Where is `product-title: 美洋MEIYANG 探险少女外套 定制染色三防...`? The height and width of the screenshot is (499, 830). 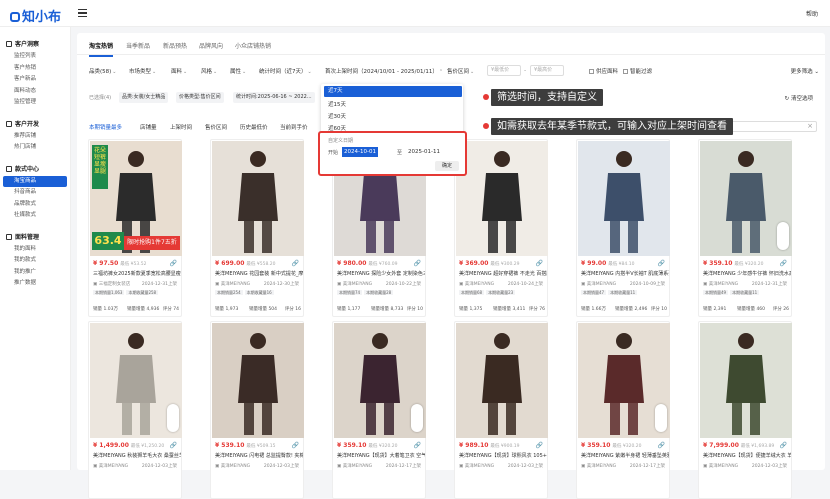
product-title: 美洋MEIYANG 探险少女外套 定制染色三防... is located at coordinates (381, 273).